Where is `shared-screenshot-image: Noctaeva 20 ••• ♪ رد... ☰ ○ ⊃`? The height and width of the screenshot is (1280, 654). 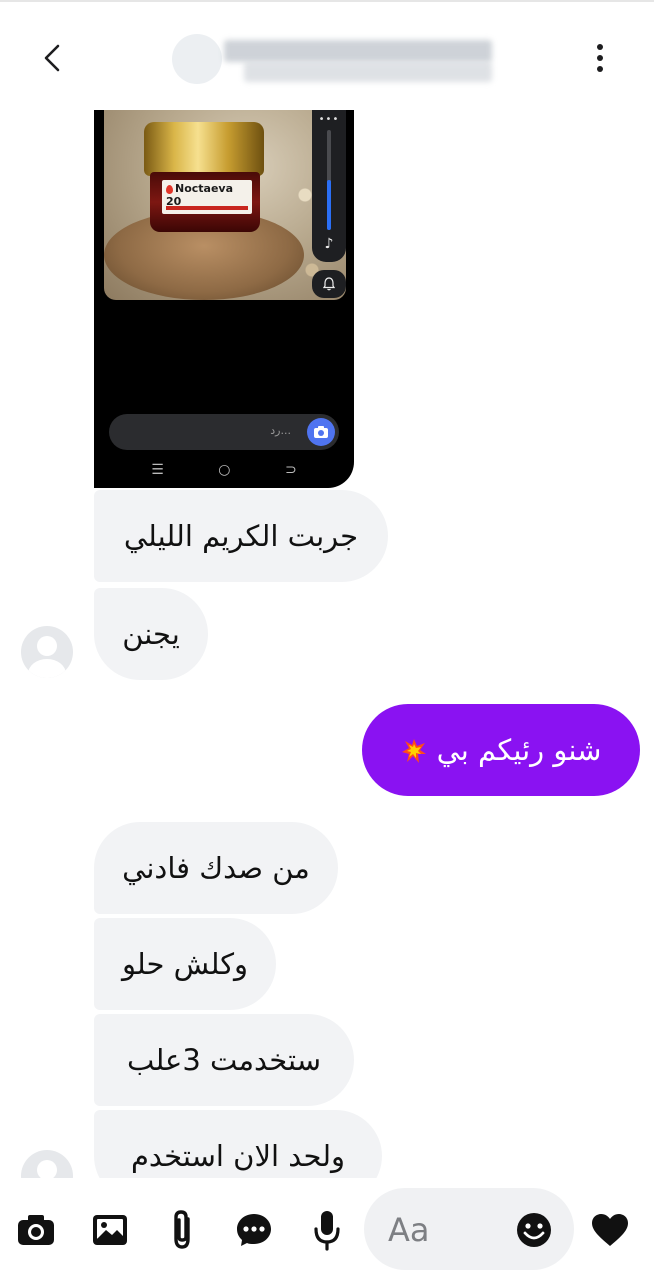
shared-screenshot-image: Noctaeva 20 ••• ♪ رد... ☰ ○ ⊃ is located at coordinates (224, 299).